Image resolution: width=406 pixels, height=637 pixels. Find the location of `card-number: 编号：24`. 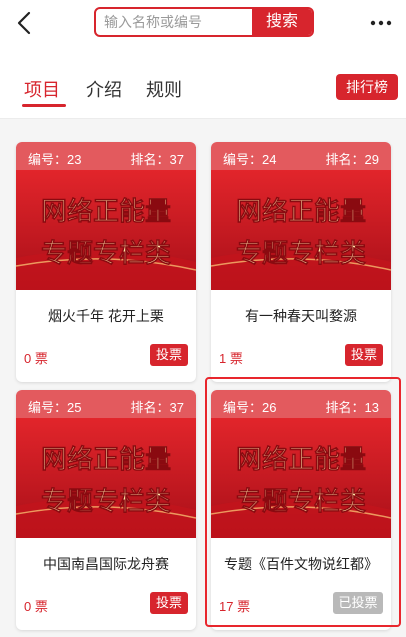

card-number: 编号：24 is located at coordinates (250, 159).